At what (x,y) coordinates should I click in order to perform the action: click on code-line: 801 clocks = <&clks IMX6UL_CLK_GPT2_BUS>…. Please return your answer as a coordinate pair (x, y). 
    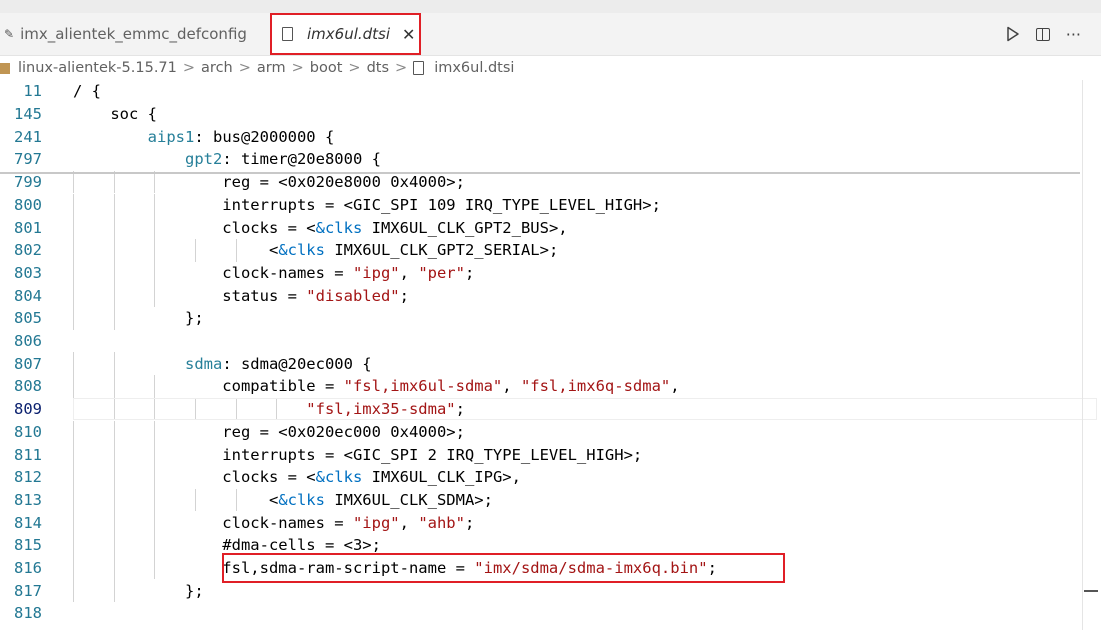
    Looking at the image, I should click on (541, 227).